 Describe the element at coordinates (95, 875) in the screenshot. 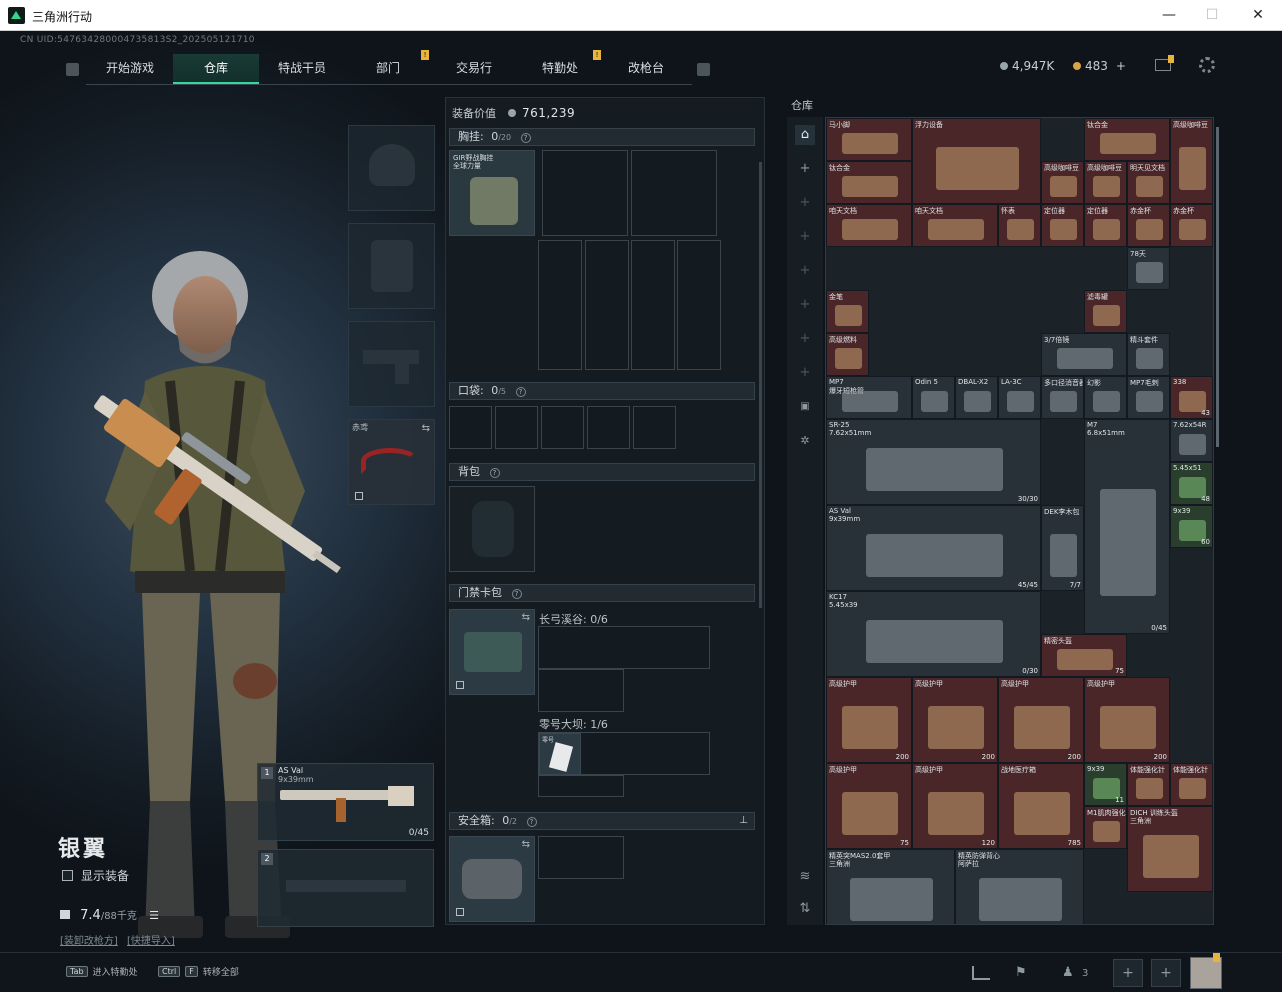

I see `show-equipment-toggle: 显示装备` at that location.